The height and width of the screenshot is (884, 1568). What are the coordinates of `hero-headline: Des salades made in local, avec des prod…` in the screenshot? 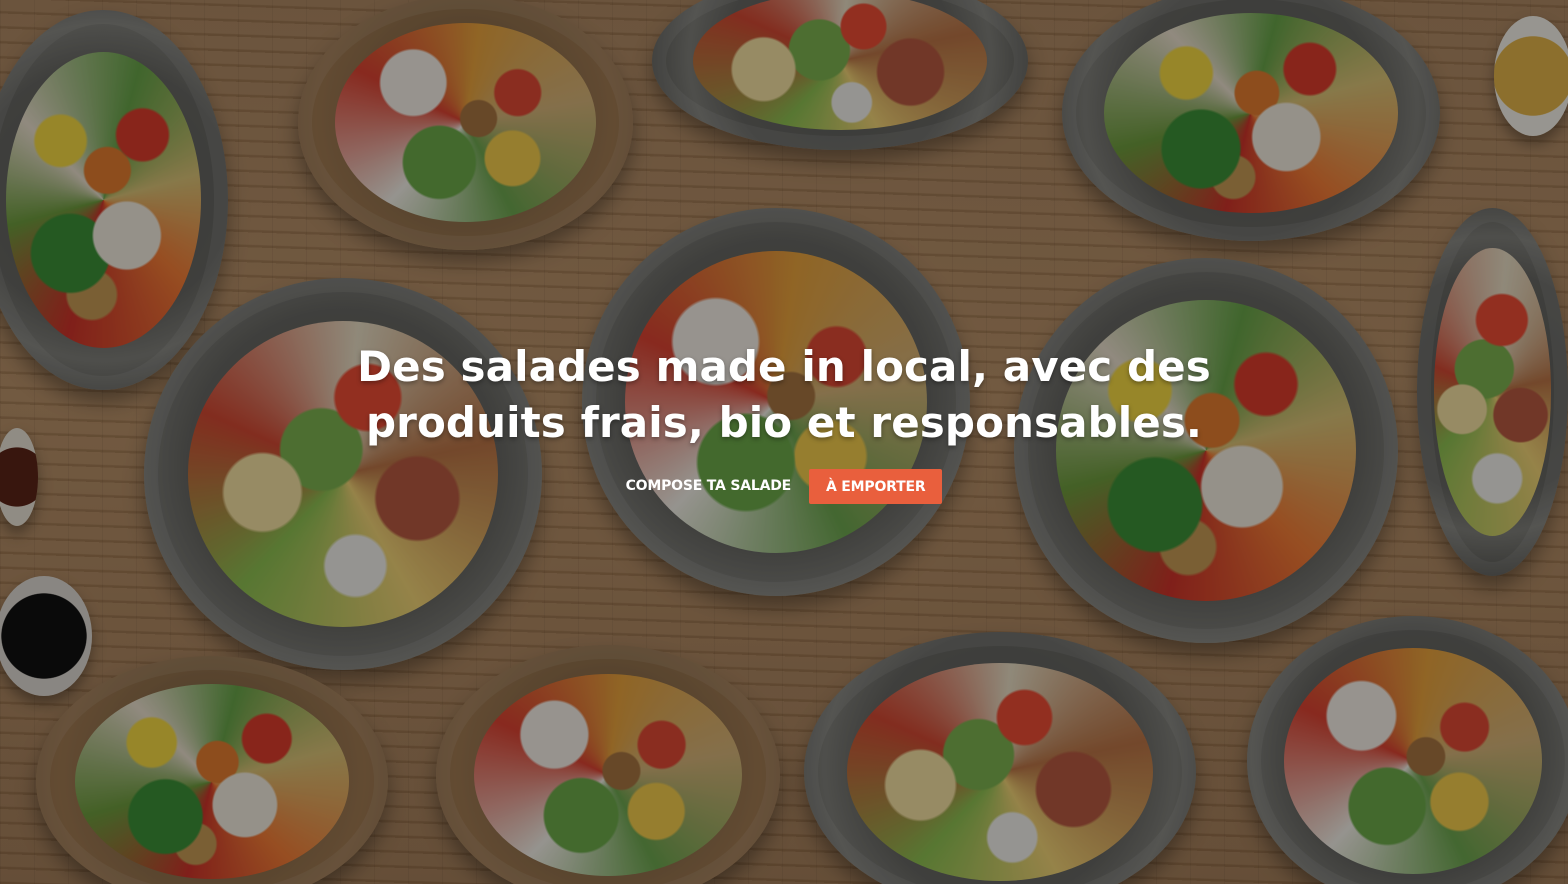 It's located at (784, 395).